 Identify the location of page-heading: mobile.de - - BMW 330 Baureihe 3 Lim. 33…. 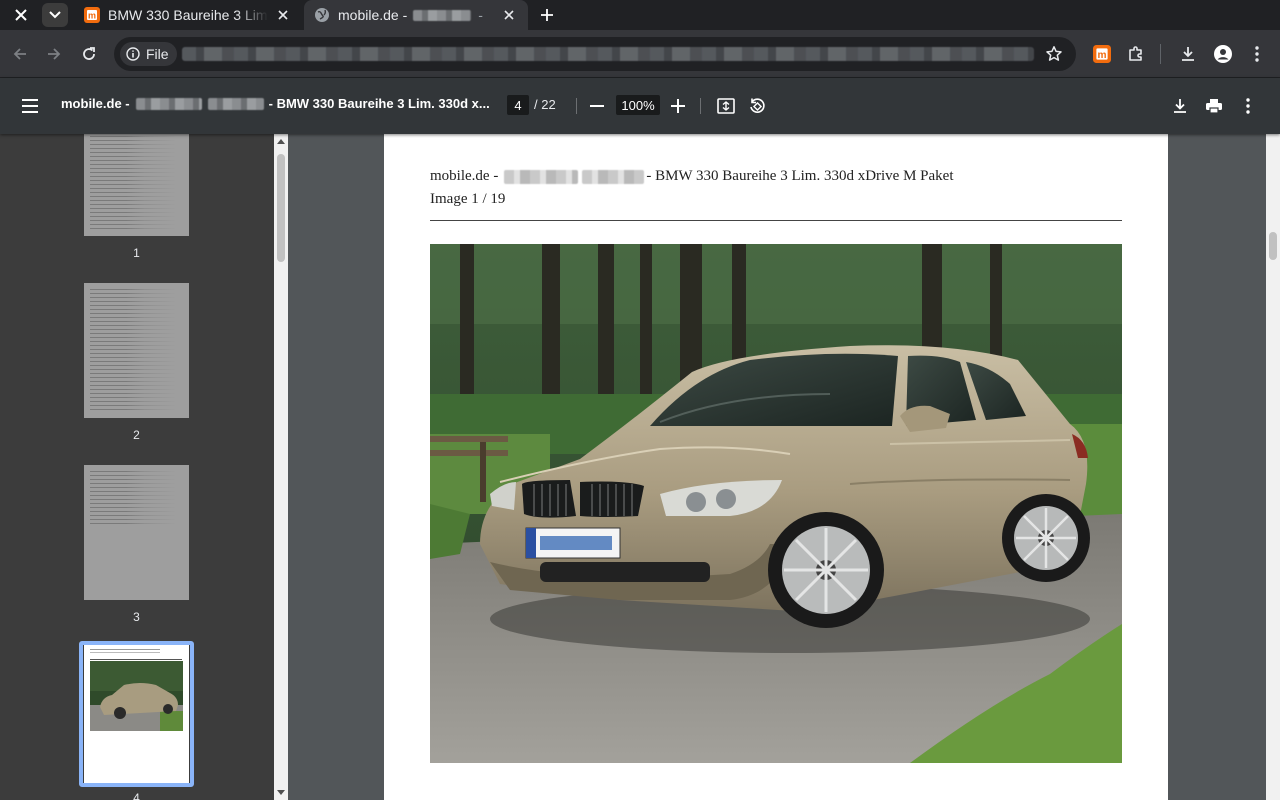
(692, 176).